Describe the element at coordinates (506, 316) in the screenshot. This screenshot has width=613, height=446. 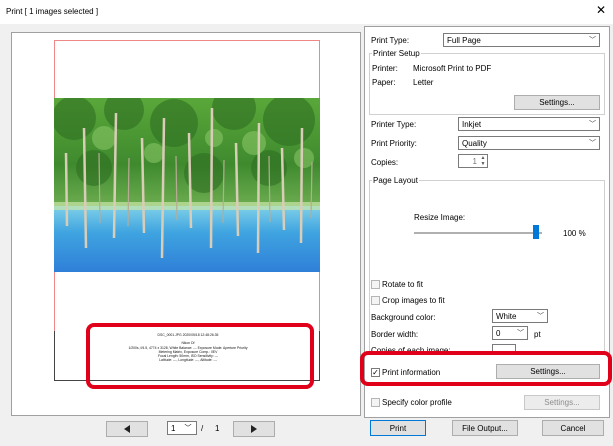
I see `bg-color-value: White` at that location.